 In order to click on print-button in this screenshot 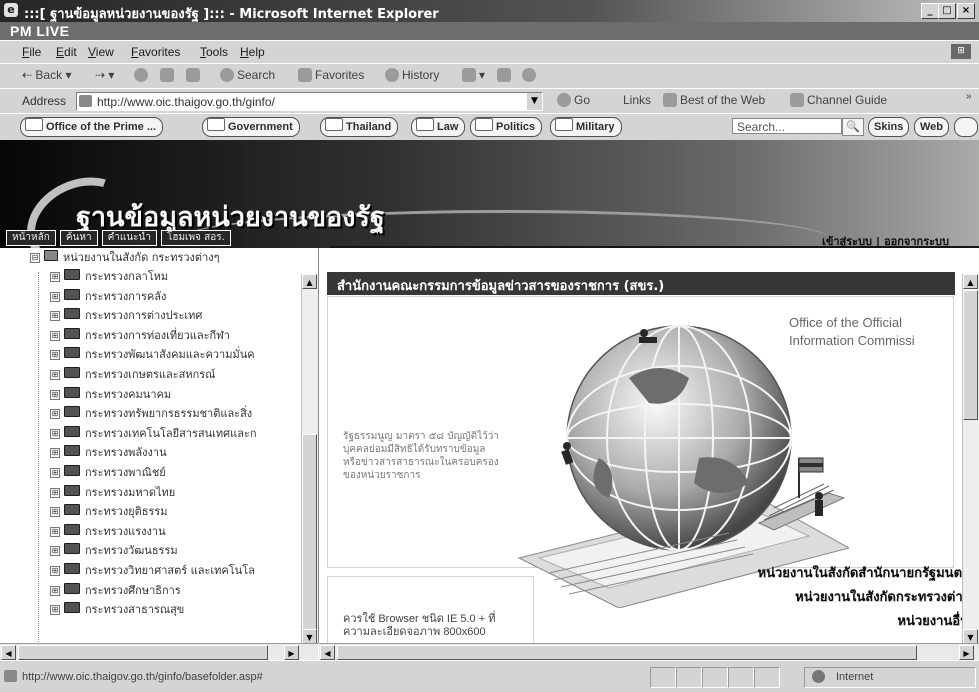, I will do `click(505, 75)`.